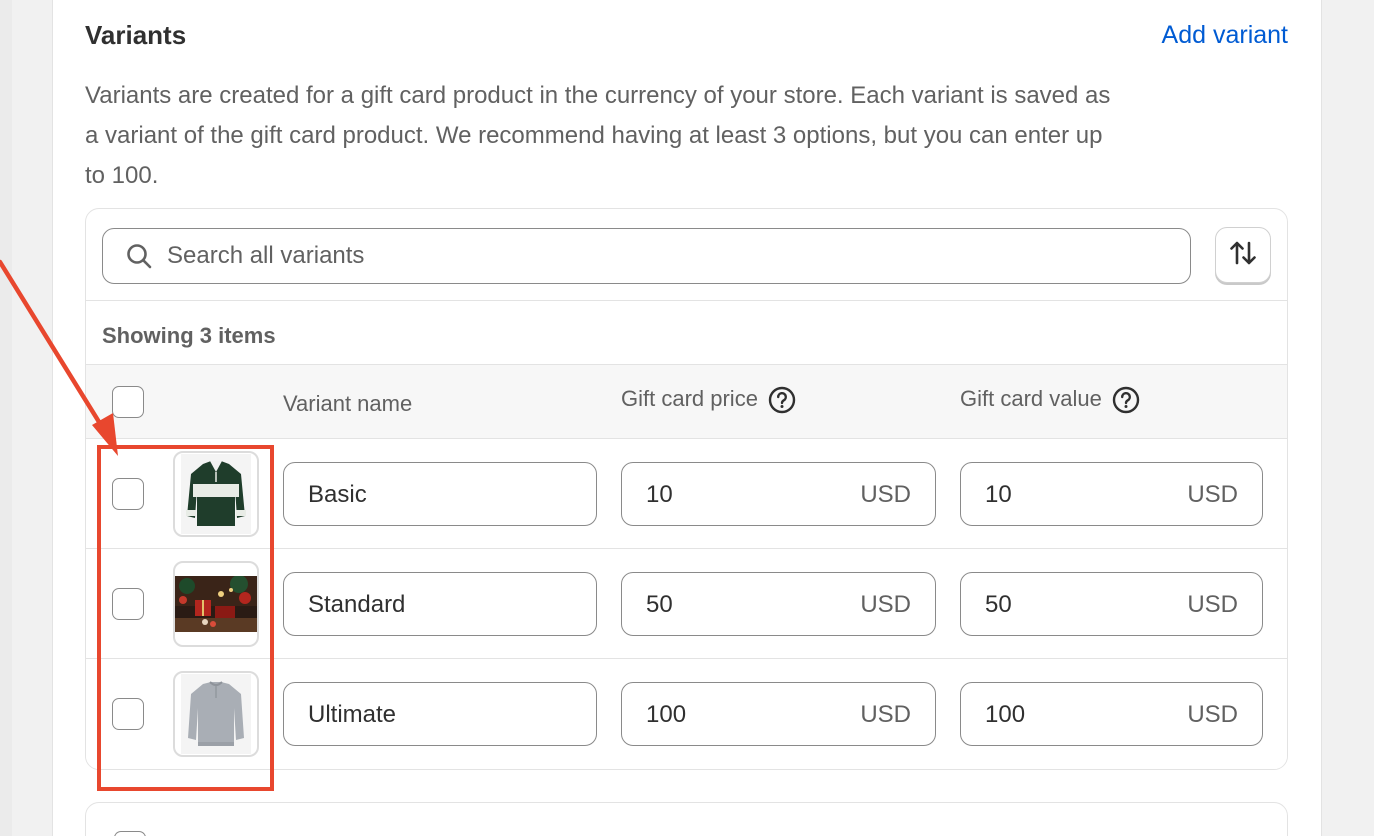 The image size is (1374, 836). What do you see at coordinates (778, 494) in the screenshot?
I see `gift-card-price-input: 10 USD` at bounding box center [778, 494].